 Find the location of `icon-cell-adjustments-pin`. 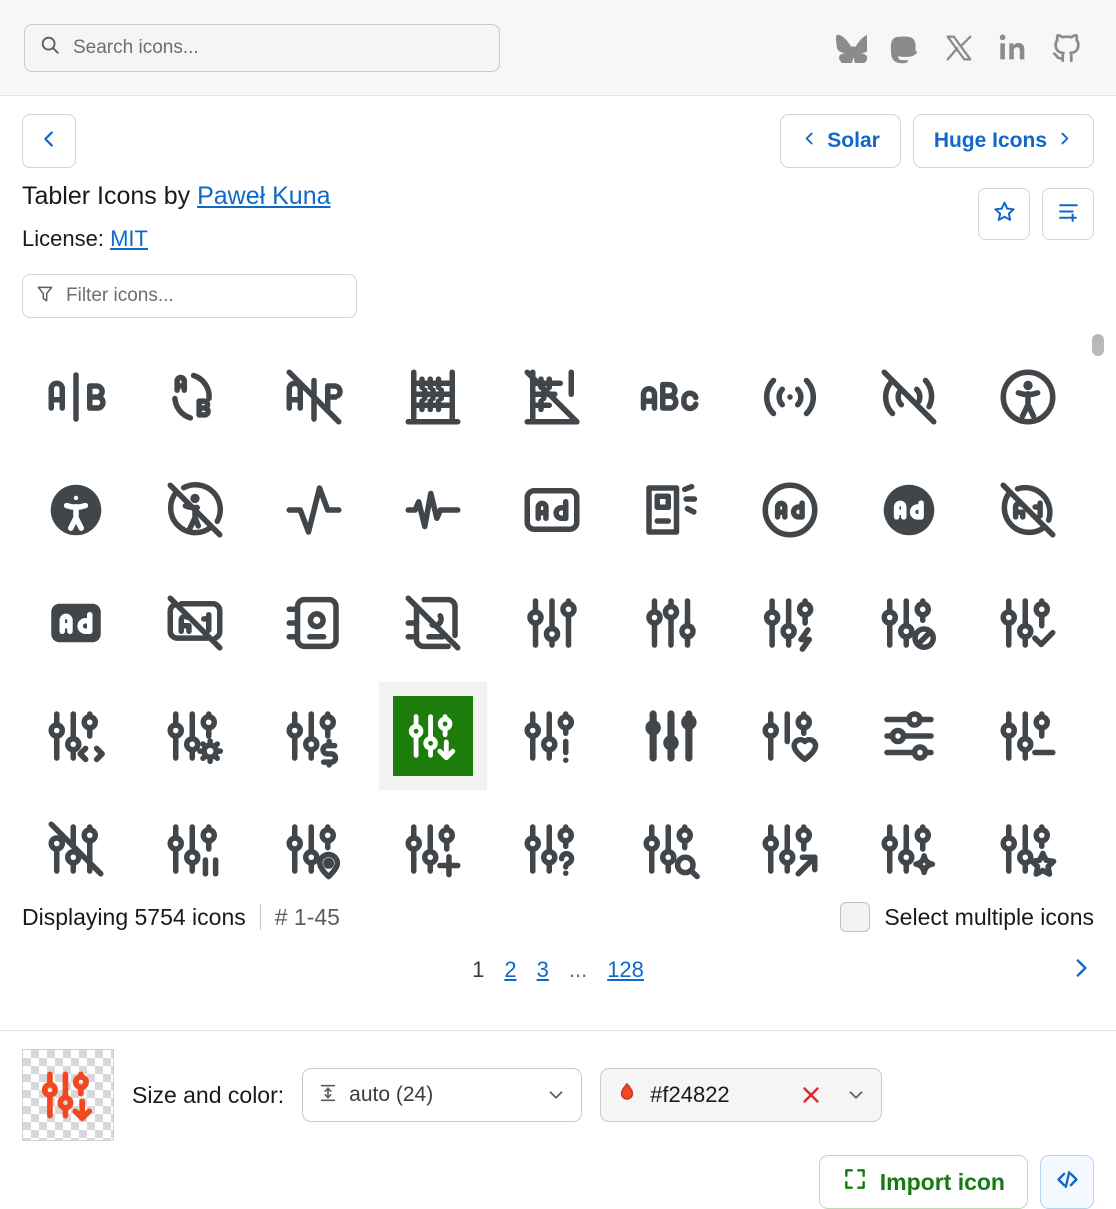

icon-cell-adjustments-pin is located at coordinates (313, 848).